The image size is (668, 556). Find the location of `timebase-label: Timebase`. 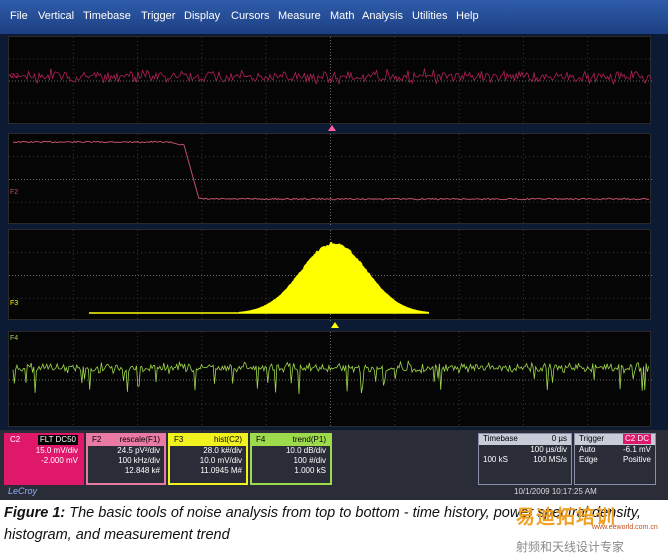

timebase-label: Timebase is located at coordinates (500, 438).